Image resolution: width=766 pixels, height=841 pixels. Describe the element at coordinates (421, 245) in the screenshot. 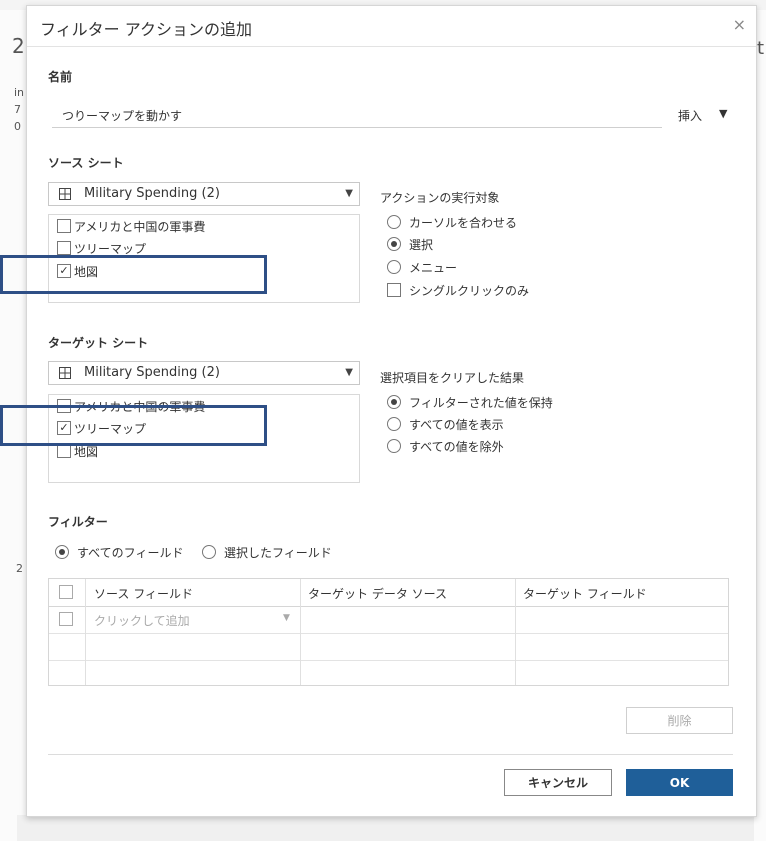

I see `radio-label: 選択` at that location.